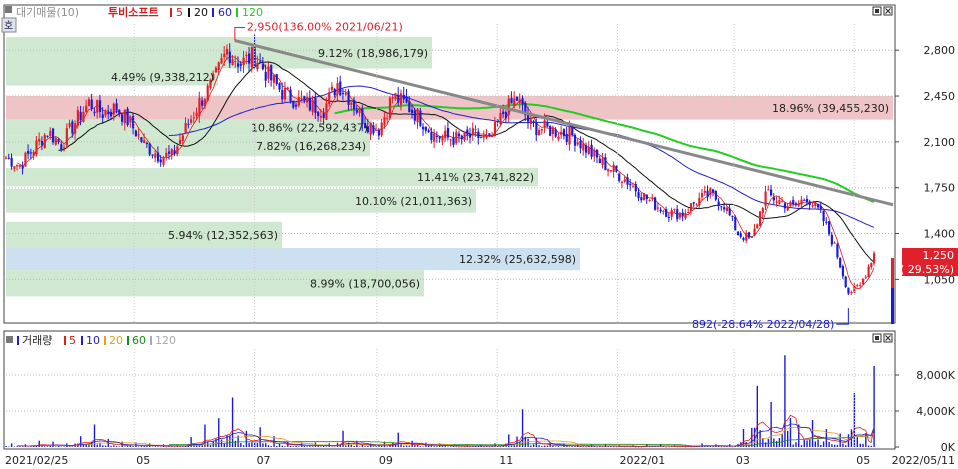  Describe the element at coordinates (189, 12) in the screenshot. I see `ma20-swatch` at that location.